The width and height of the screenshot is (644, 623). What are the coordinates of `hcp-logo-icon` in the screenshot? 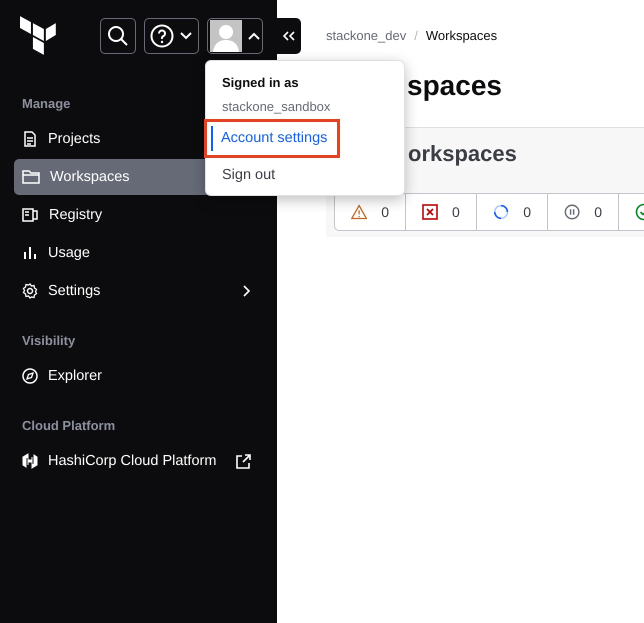 It's located at (30, 461).